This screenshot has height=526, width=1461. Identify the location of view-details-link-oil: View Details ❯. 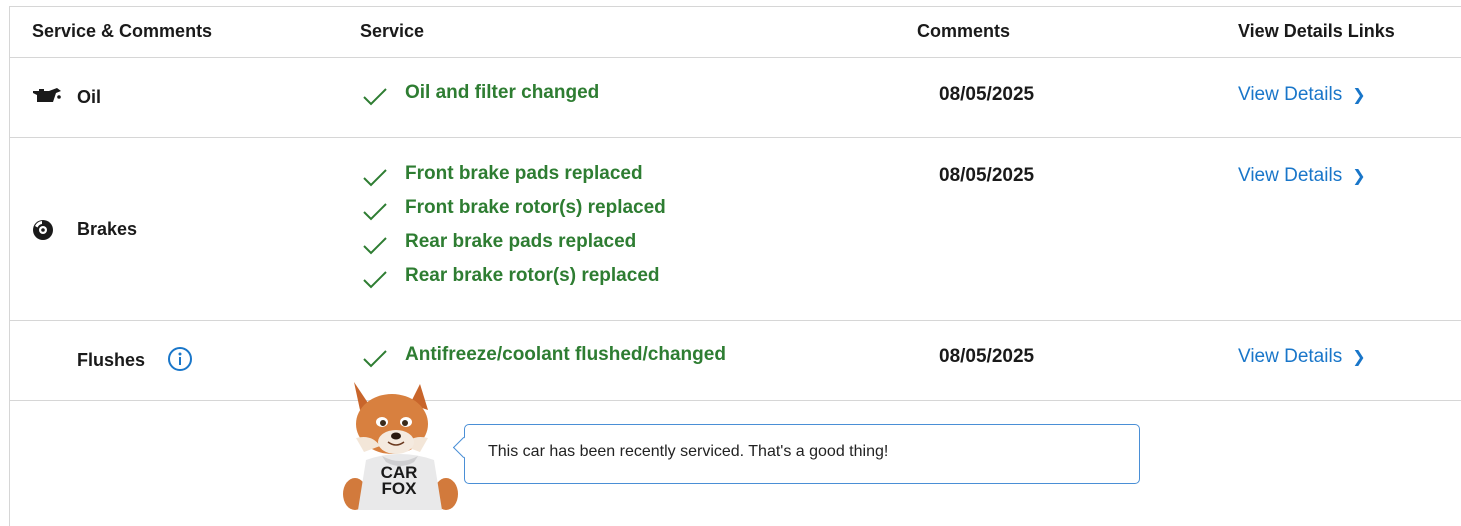
(1302, 95).